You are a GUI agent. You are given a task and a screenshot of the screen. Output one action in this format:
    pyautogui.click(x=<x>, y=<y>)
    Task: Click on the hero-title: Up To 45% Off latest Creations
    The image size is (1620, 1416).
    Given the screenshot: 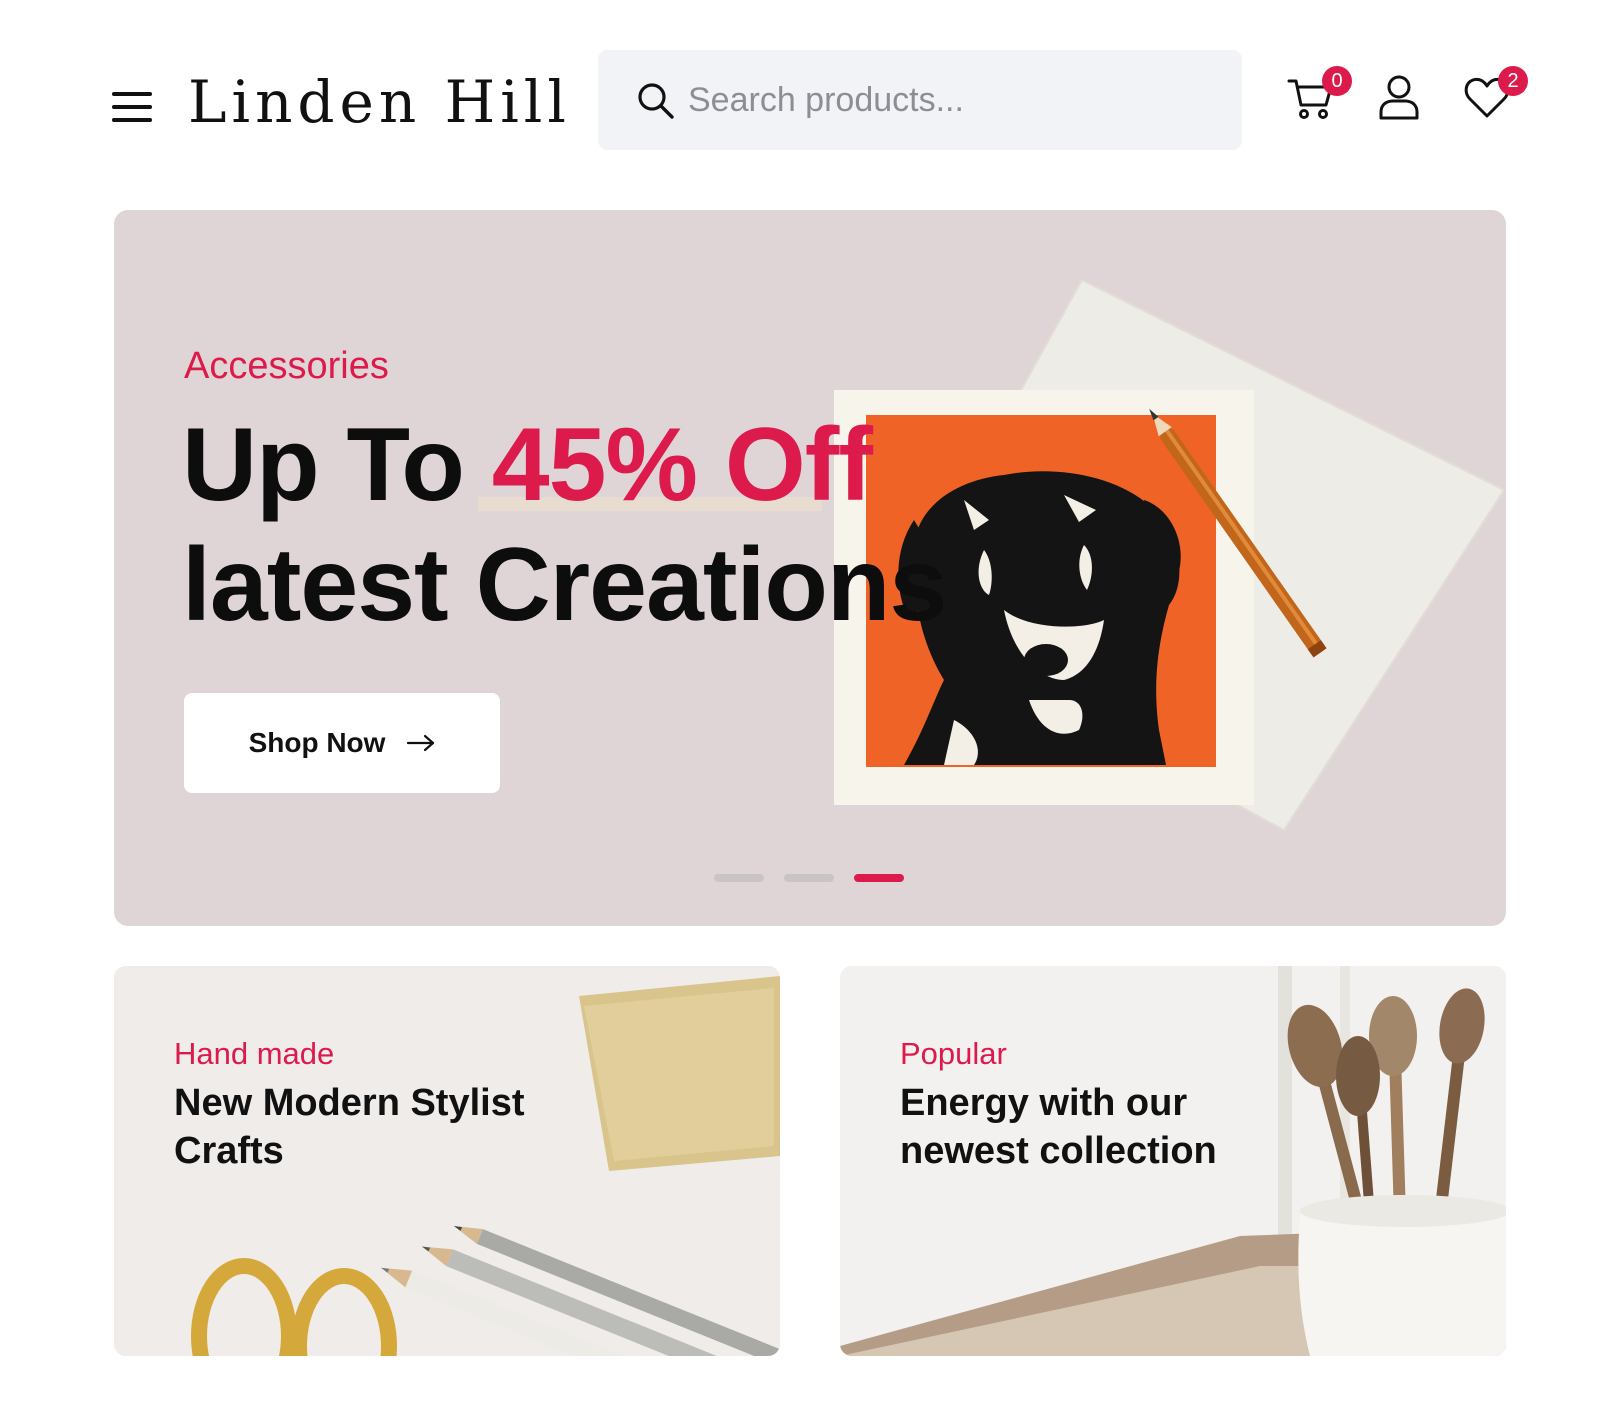 What is the action you would take?
    pyautogui.click(x=564, y=525)
    